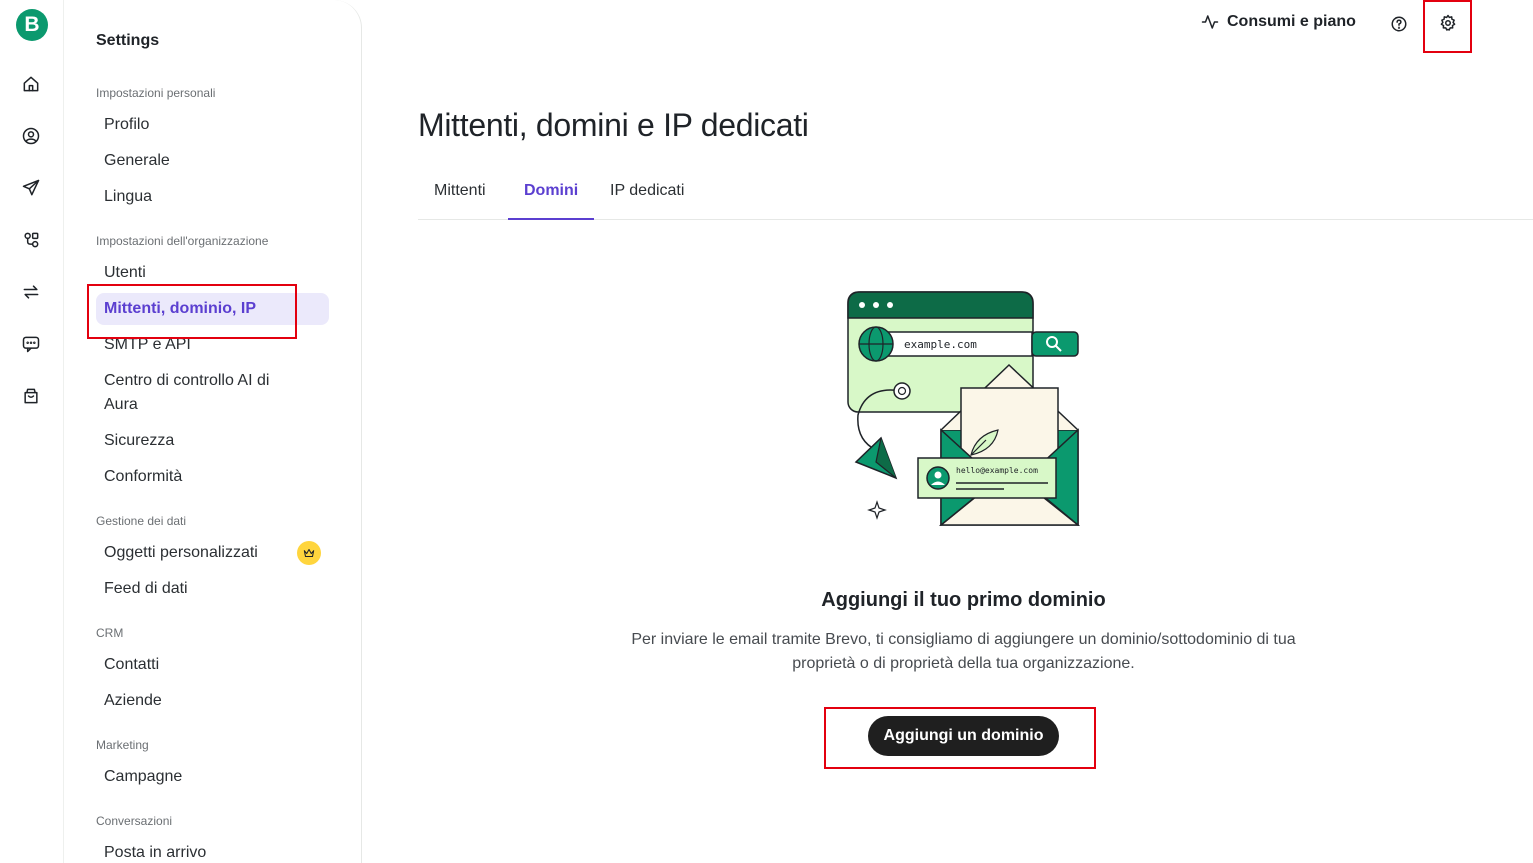 Image resolution: width=1533 pixels, height=863 pixels. I want to click on app-rail: B, so click(32, 431).